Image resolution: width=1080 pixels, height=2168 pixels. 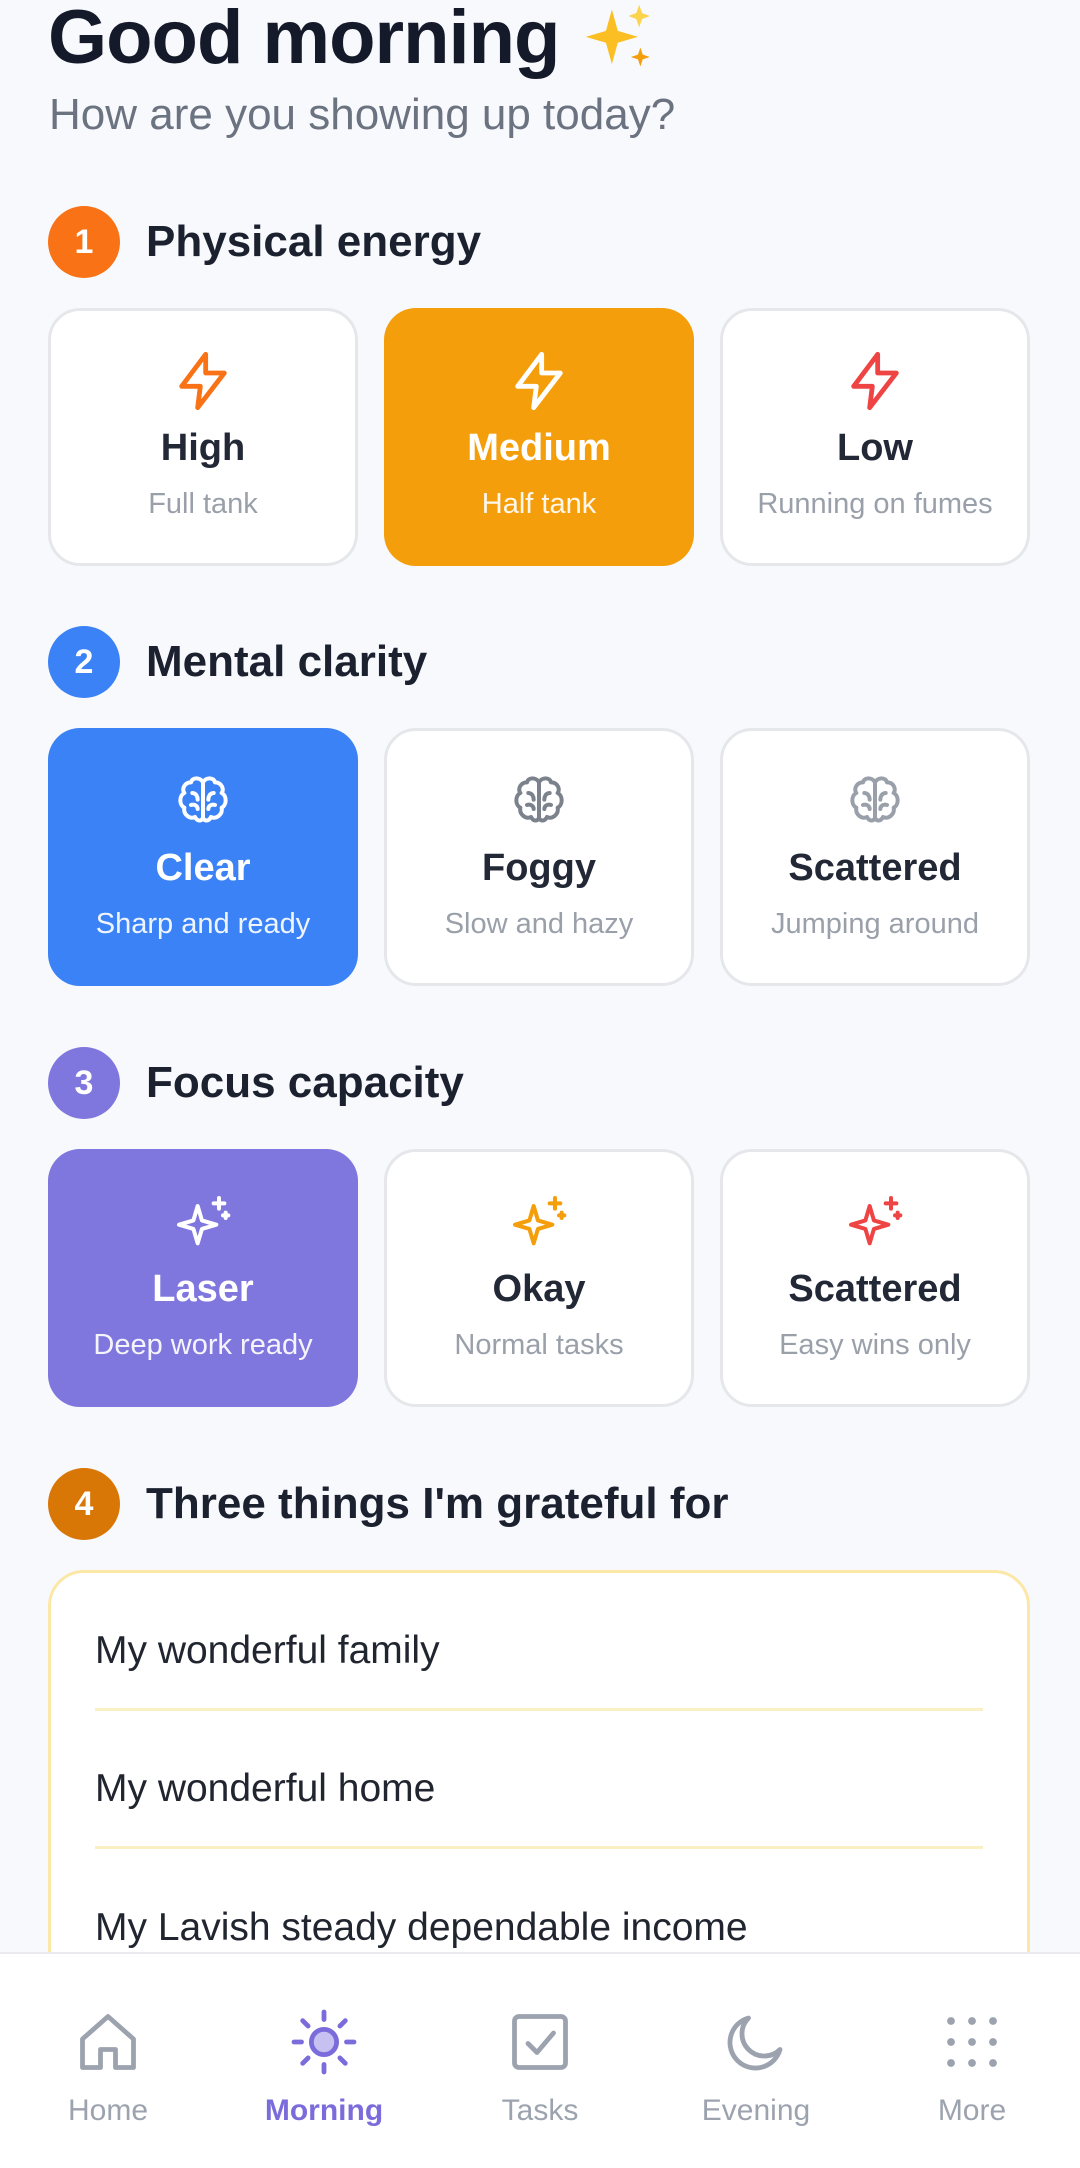 What do you see at coordinates (108, 2042) in the screenshot?
I see `home-icon` at bounding box center [108, 2042].